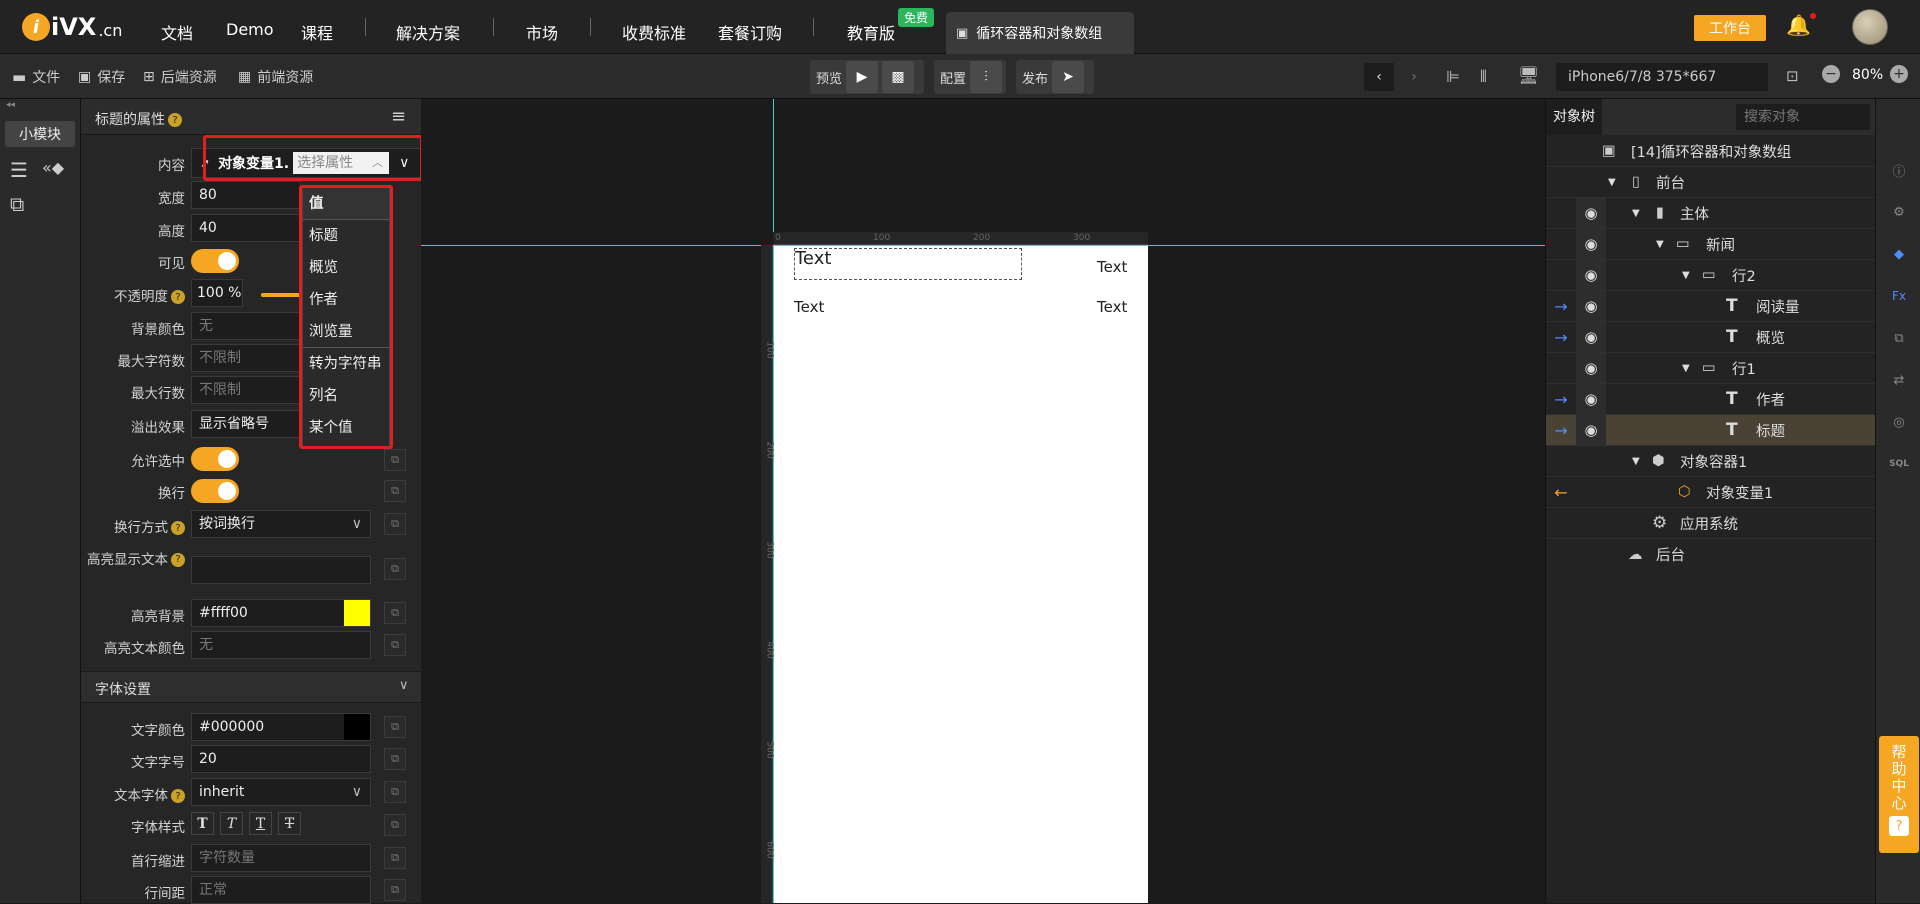  Describe the element at coordinates (1899, 422) in the screenshot. I see `api-icon: ◎` at that location.